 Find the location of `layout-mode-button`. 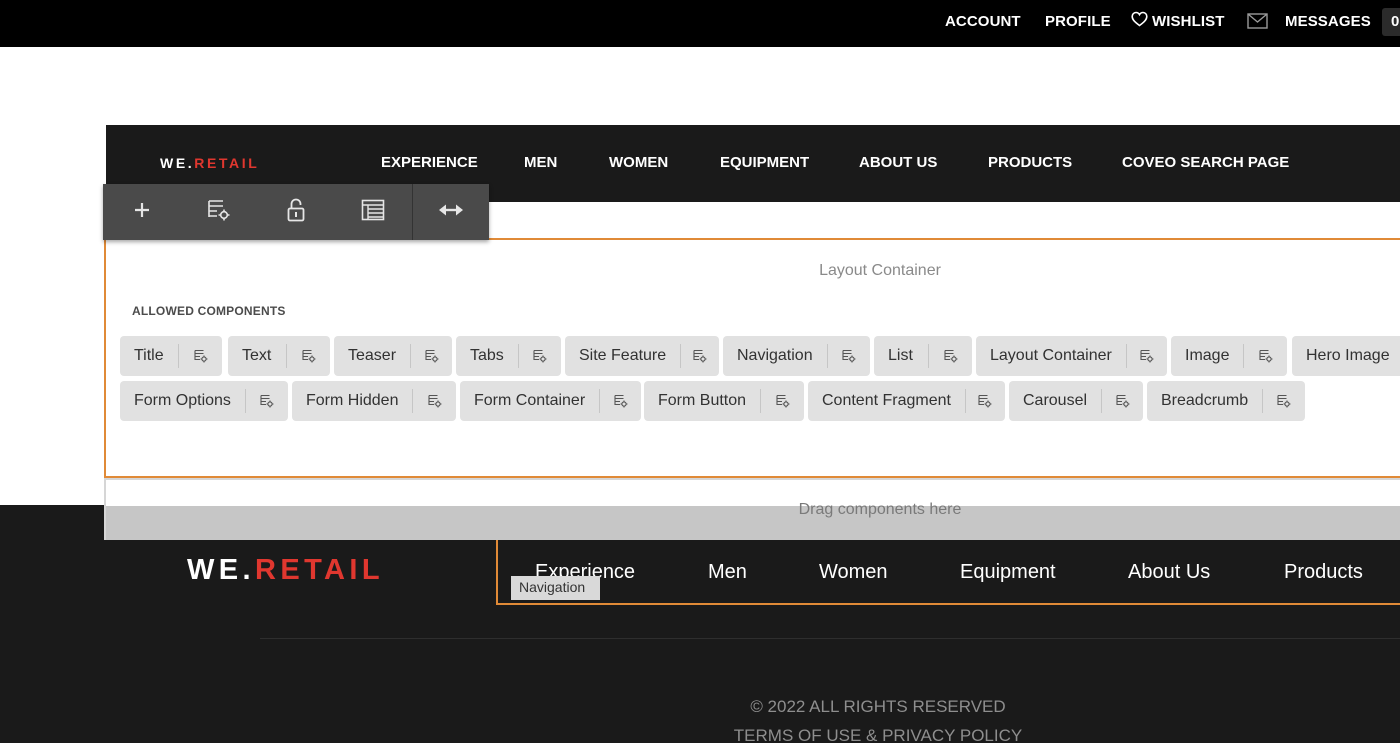

layout-mode-button is located at coordinates (450, 212).